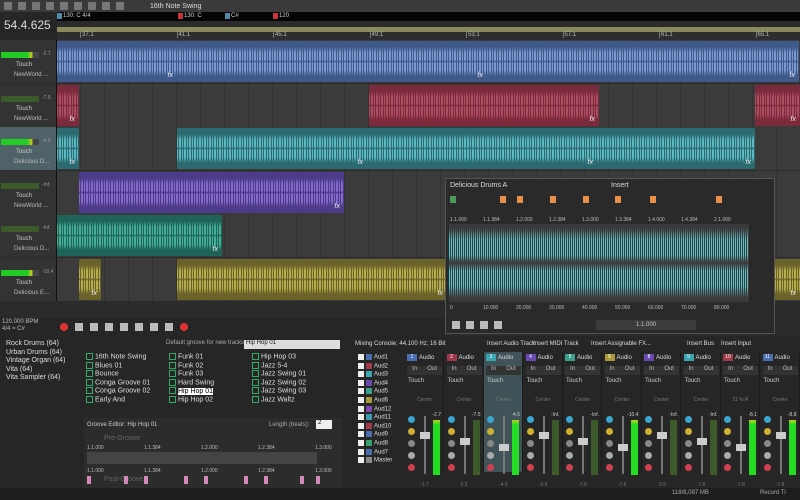 The width and height of the screenshot is (800, 500). I want to click on groove-item: Hip Hop 01, so click(191, 391).